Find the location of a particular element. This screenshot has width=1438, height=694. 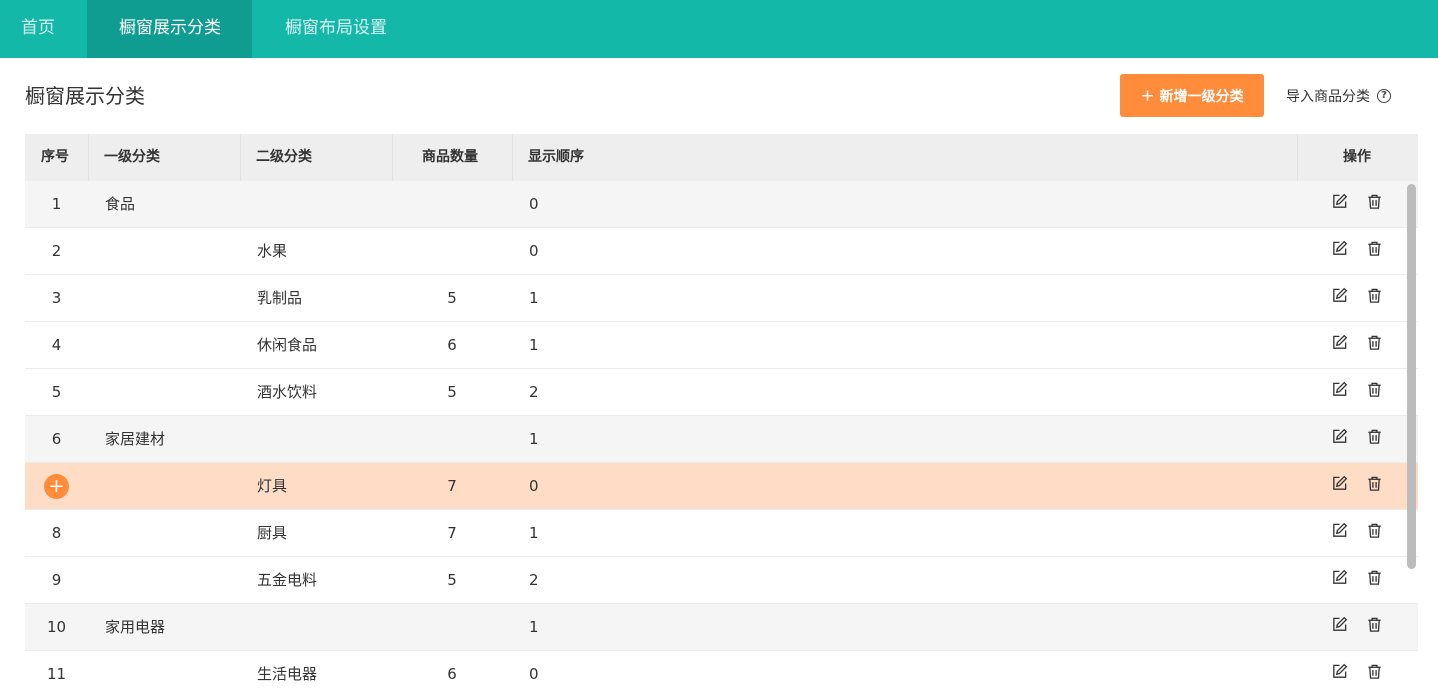

add-button-label: 新增一级分类 is located at coordinates (1201, 96).